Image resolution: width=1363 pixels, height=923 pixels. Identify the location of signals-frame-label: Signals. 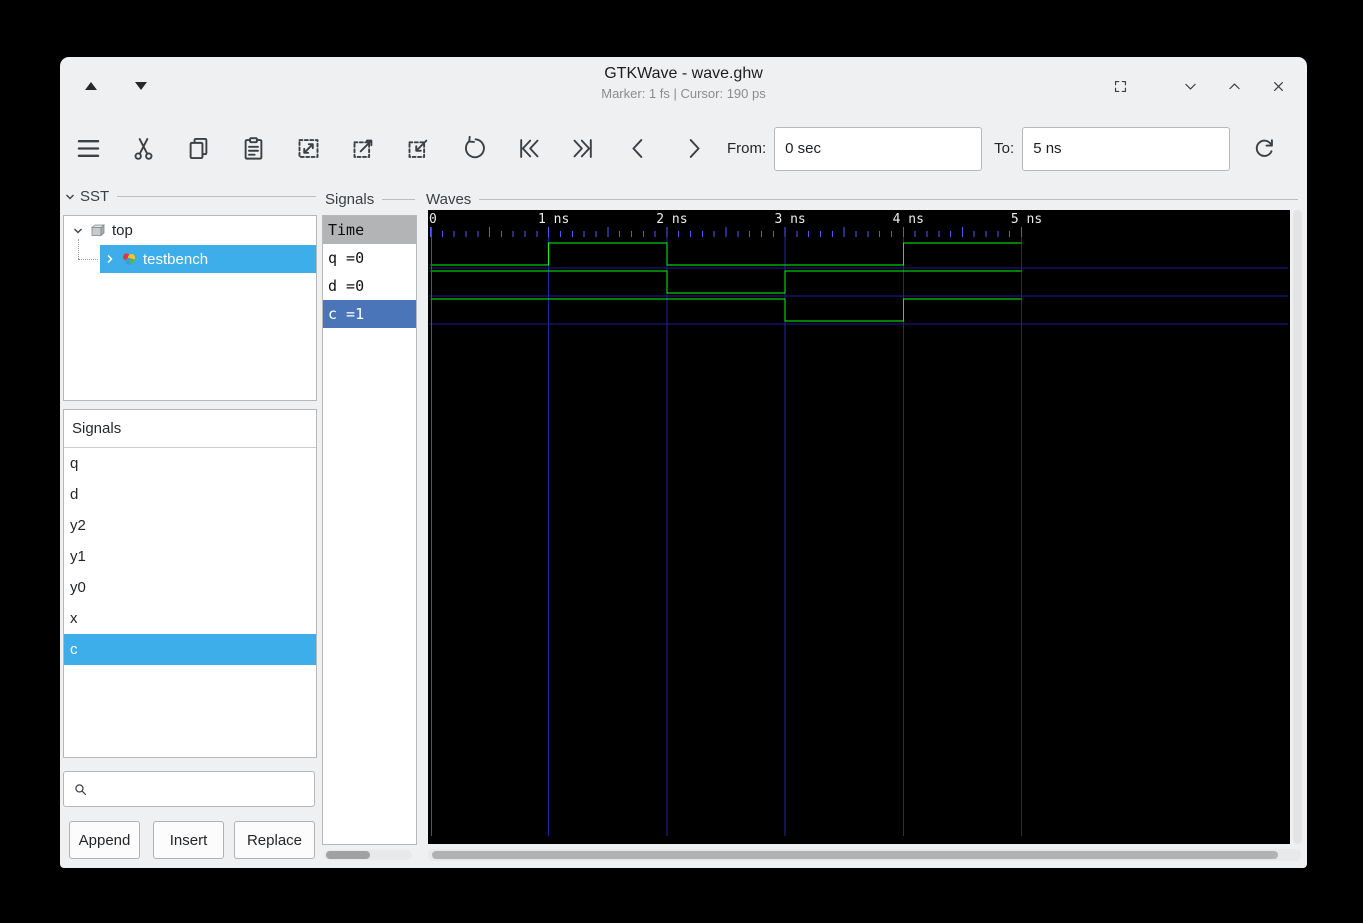
(370, 199).